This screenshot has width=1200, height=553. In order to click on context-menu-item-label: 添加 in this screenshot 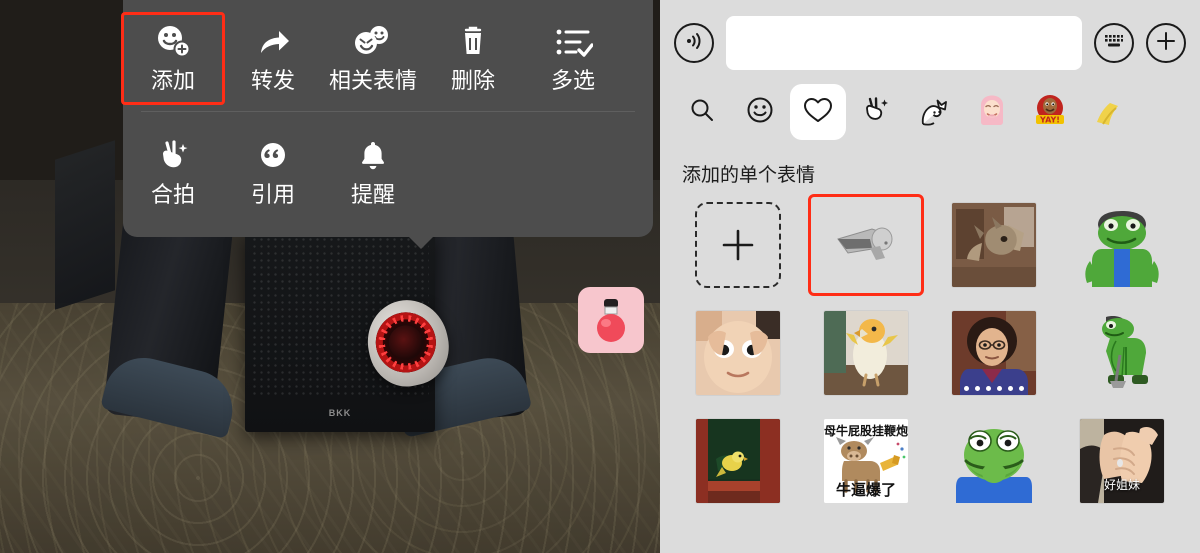, I will do `click(172, 81)`.